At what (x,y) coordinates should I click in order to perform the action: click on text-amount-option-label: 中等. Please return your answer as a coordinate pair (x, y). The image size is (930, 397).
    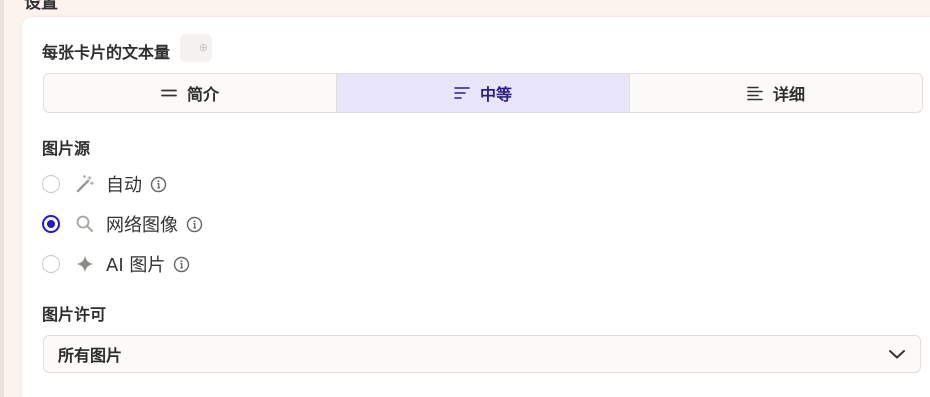
    Looking at the image, I should click on (495, 94).